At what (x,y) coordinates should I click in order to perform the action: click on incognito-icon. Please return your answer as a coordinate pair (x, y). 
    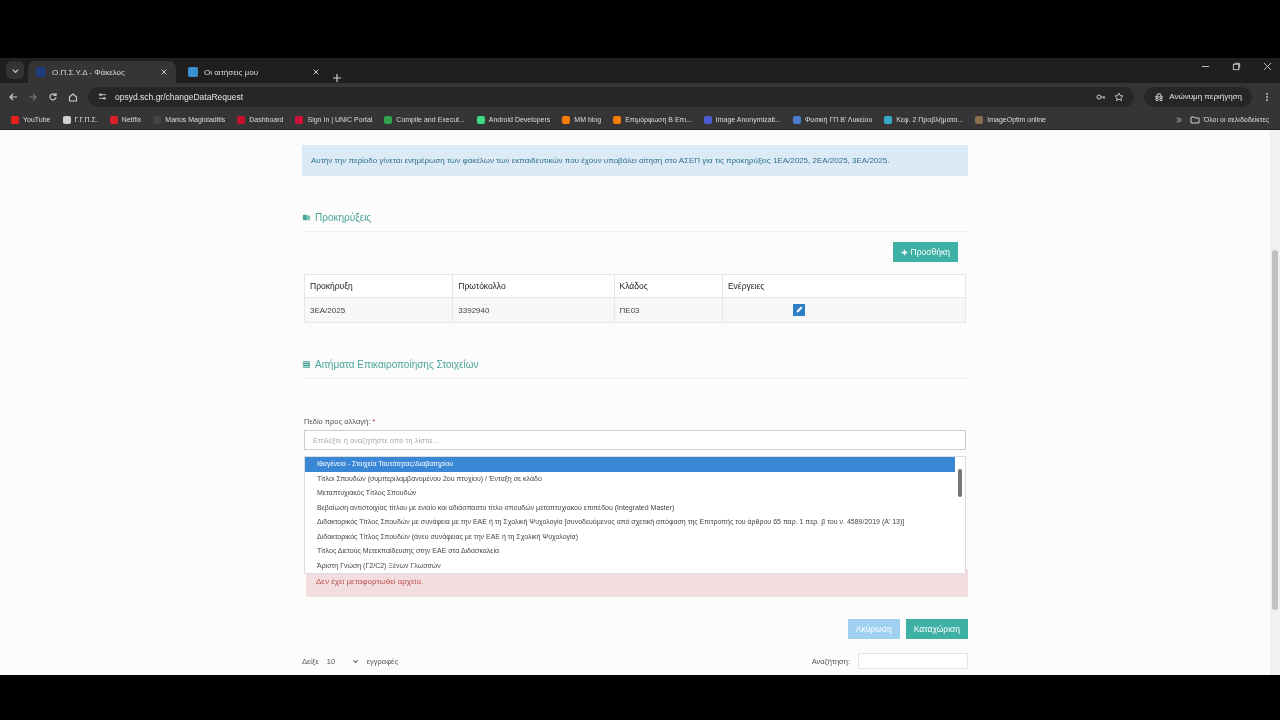
    Looking at the image, I should click on (1159, 96).